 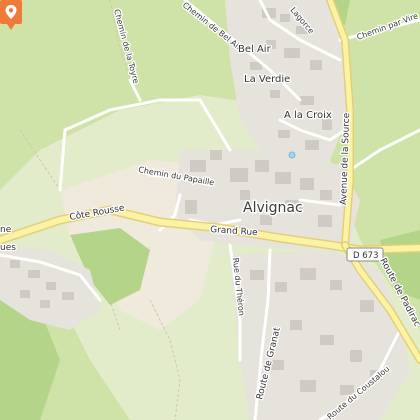 What do you see at coordinates (292, 155) in the screenshot?
I see `water-point` at bounding box center [292, 155].